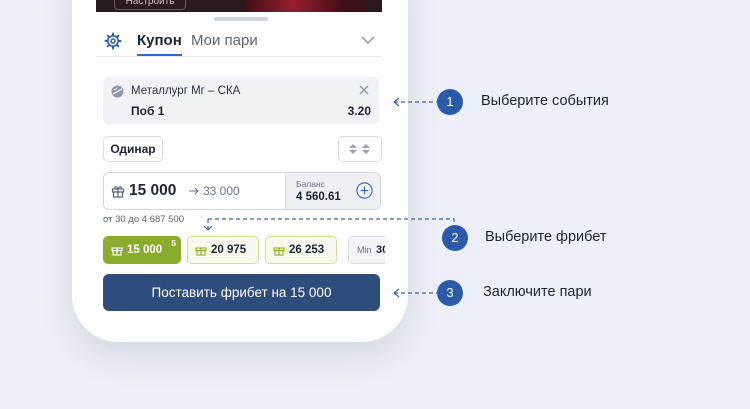 Image resolution: width=750 pixels, height=409 pixels. What do you see at coordinates (450, 102) in the screenshot?
I see `step-number-badge: 1` at bounding box center [450, 102].